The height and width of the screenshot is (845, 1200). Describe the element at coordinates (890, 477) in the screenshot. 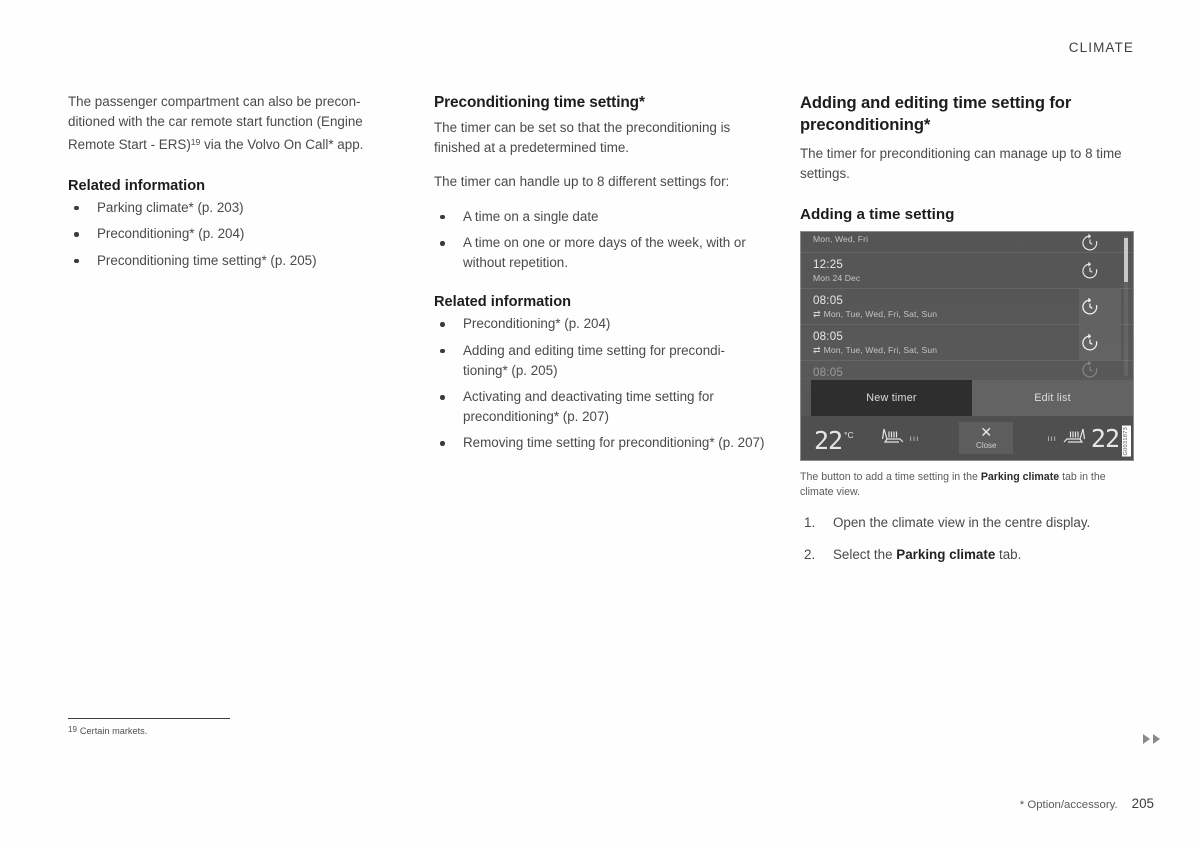

I see `figure-caption-text-a: The button to add a time setting in the` at that location.